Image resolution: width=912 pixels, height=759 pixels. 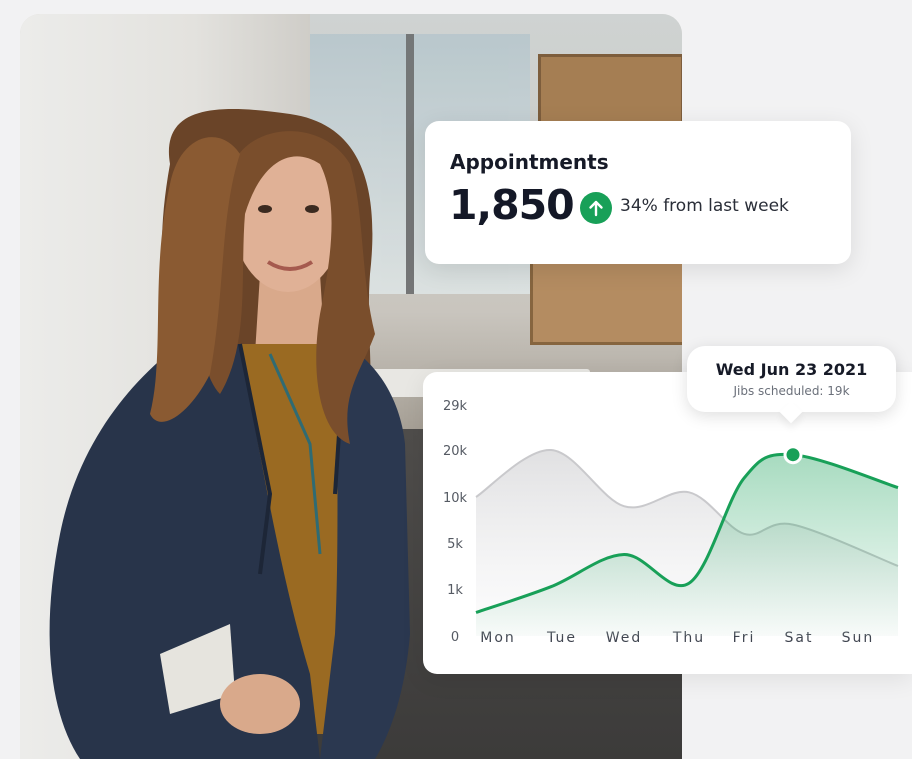 What do you see at coordinates (704, 206) in the screenshot?
I see `trend-text: 34% from last week` at bounding box center [704, 206].